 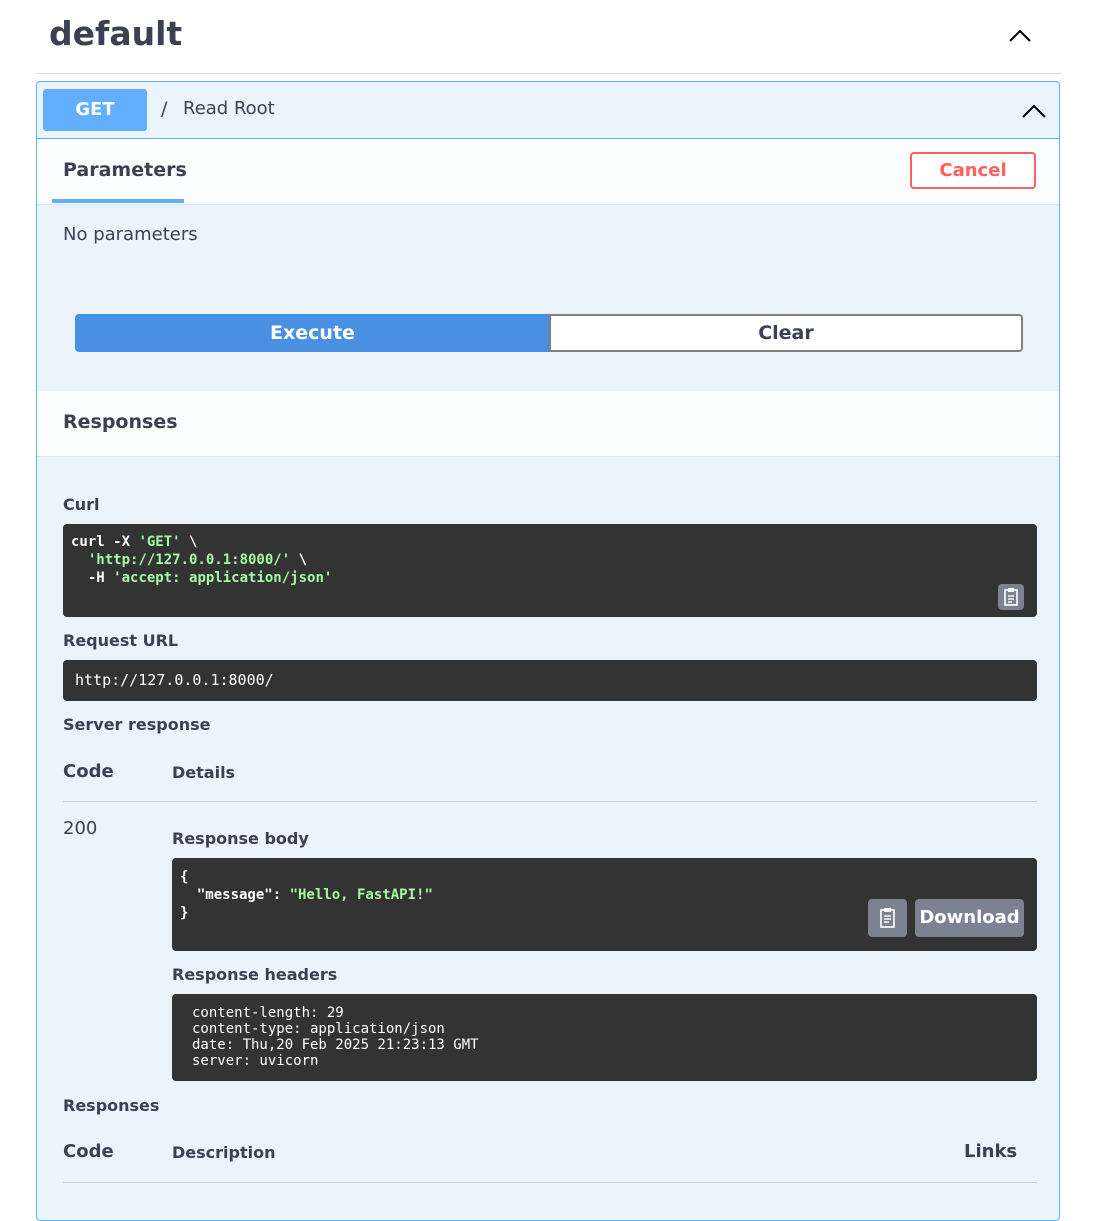 What do you see at coordinates (120, 422) in the screenshot?
I see `responses-title: Responses` at bounding box center [120, 422].